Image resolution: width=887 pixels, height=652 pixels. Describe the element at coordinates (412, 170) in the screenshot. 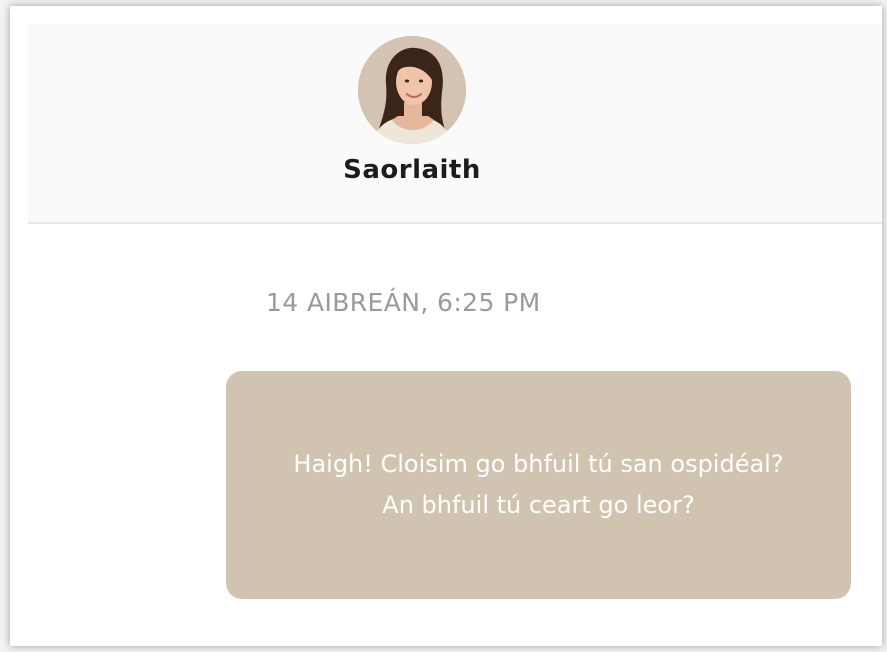

I see `contact-name: Saorlaith` at that location.